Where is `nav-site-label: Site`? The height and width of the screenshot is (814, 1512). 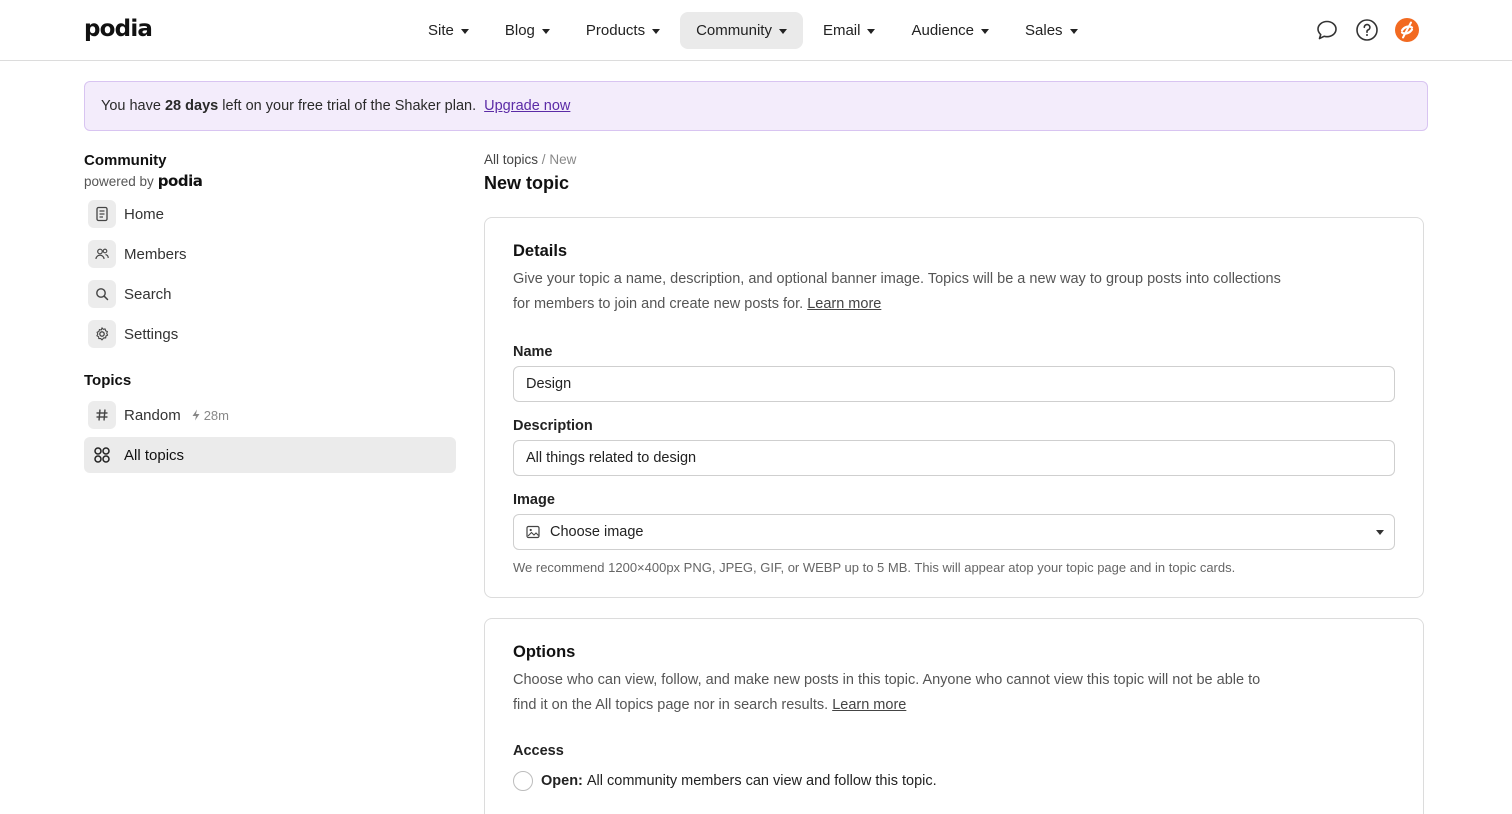
nav-site-label: Site is located at coordinates (441, 30).